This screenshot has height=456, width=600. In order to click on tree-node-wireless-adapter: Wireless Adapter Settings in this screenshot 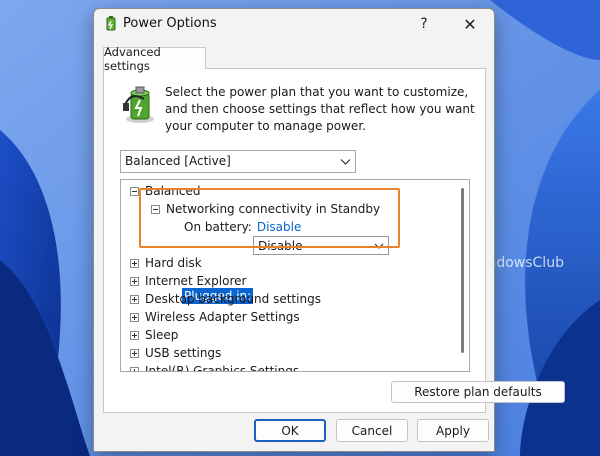, I will do `click(215, 317)`.